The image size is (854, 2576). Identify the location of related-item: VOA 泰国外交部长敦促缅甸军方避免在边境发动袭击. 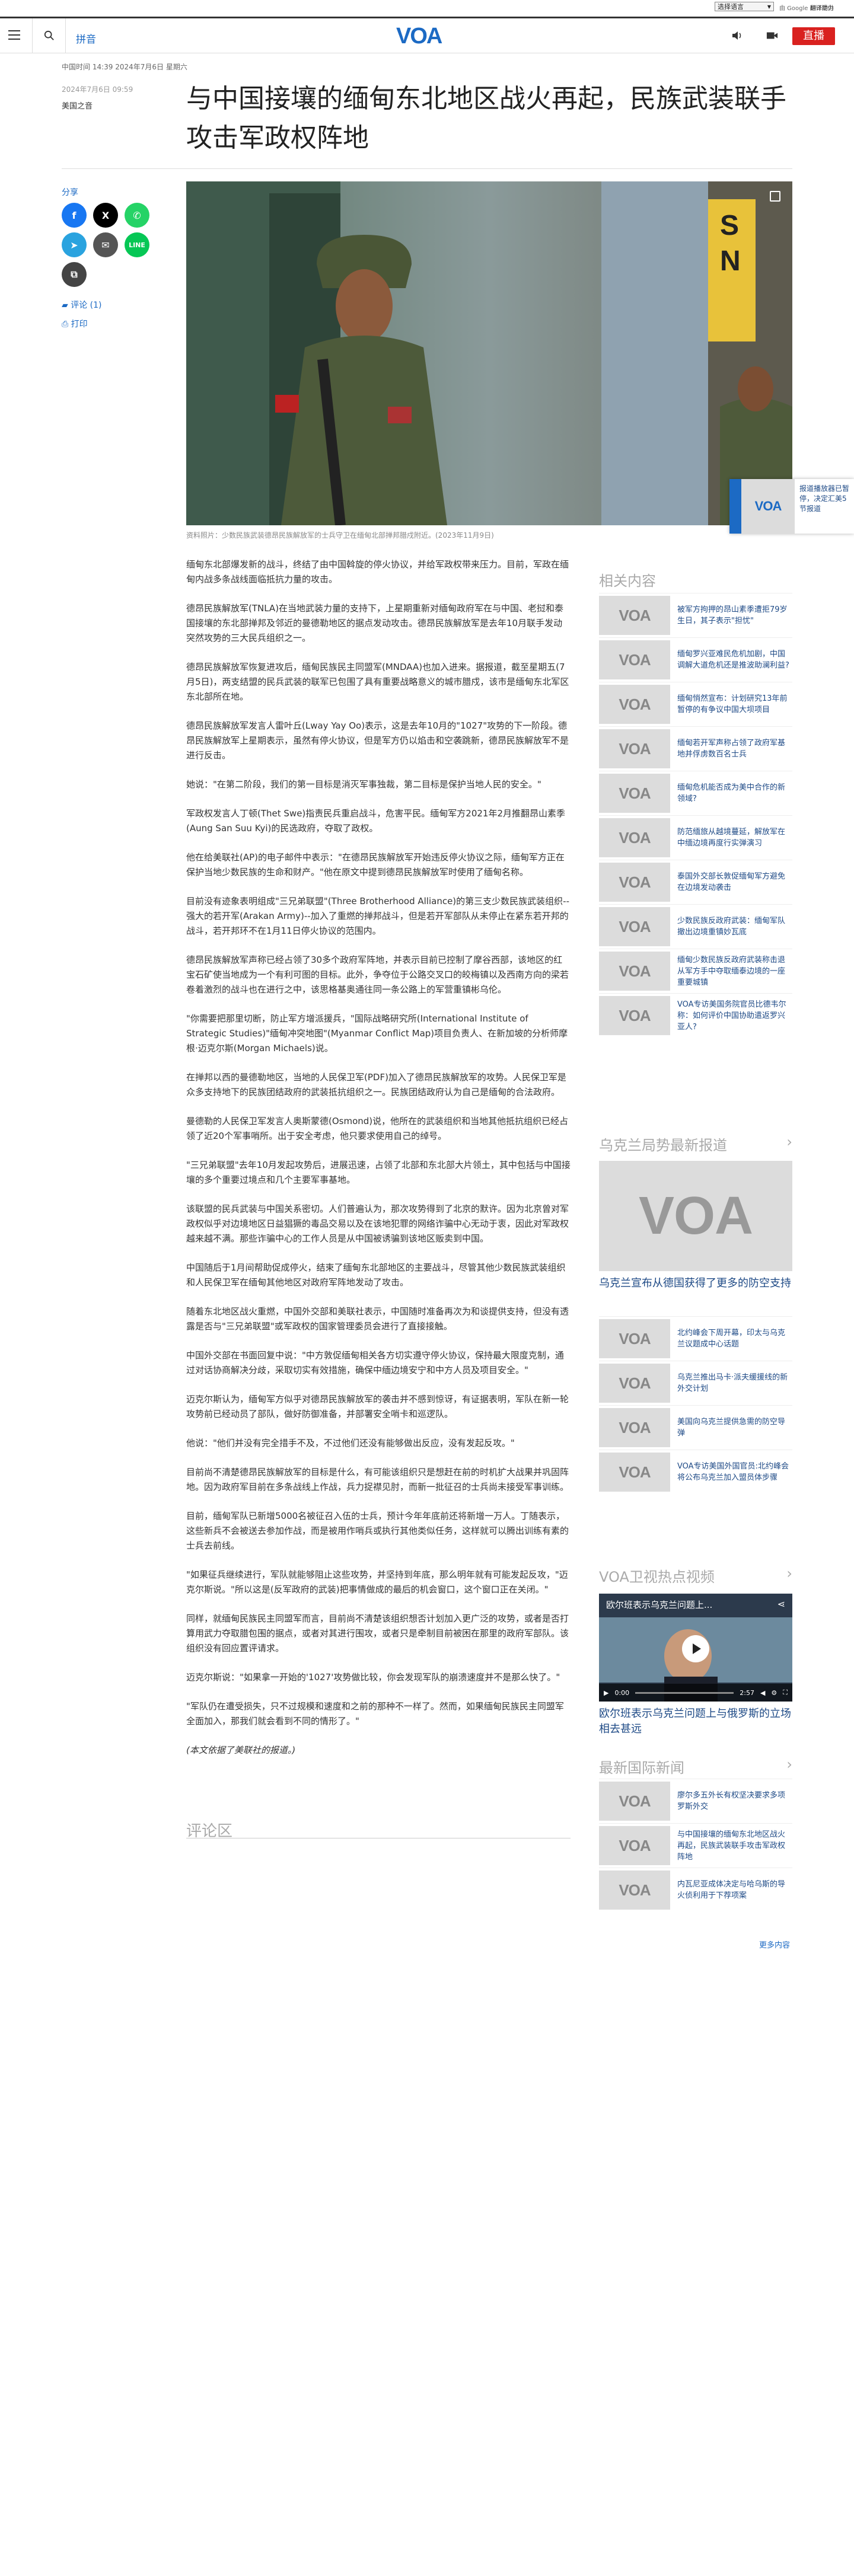
(695, 882).